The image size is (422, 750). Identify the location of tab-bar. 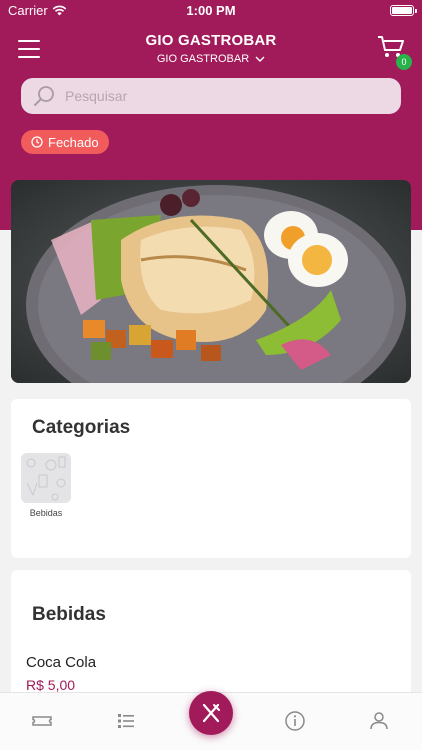
(211, 720).